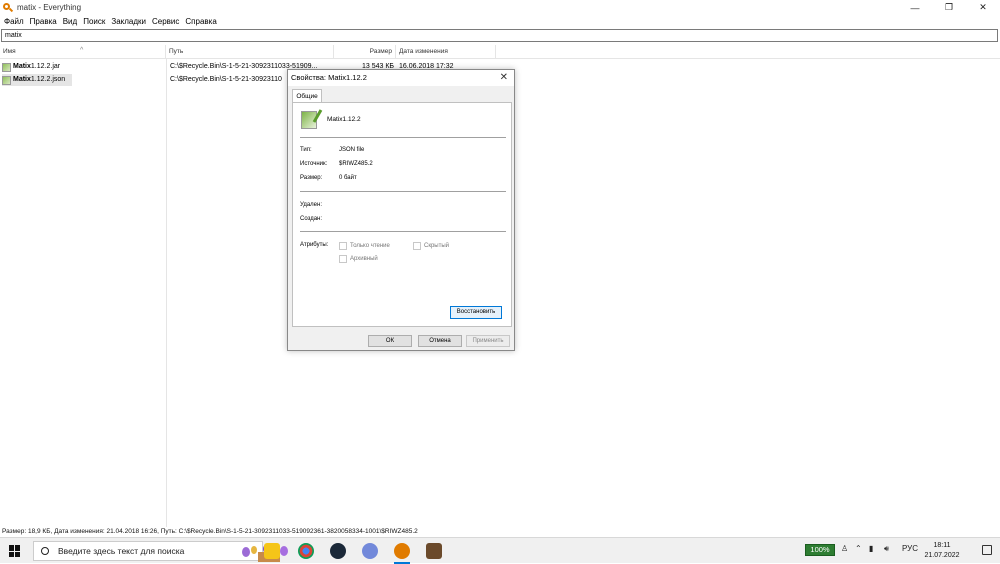  What do you see at coordinates (306, 150) in the screenshot?
I see `type-label: Тип:` at bounding box center [306, 150].